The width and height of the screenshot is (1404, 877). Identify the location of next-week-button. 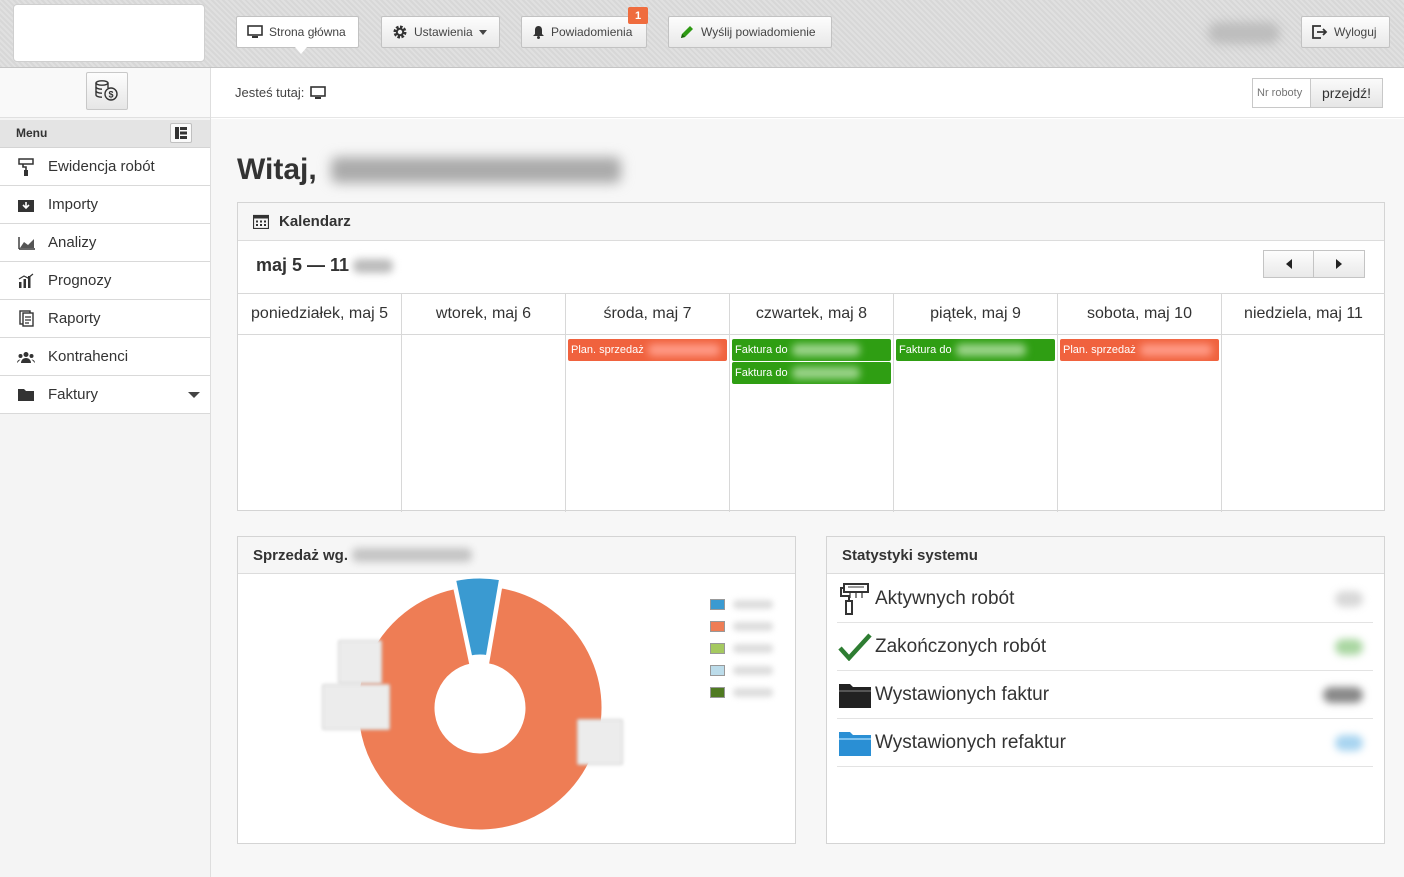
(1339, 264).